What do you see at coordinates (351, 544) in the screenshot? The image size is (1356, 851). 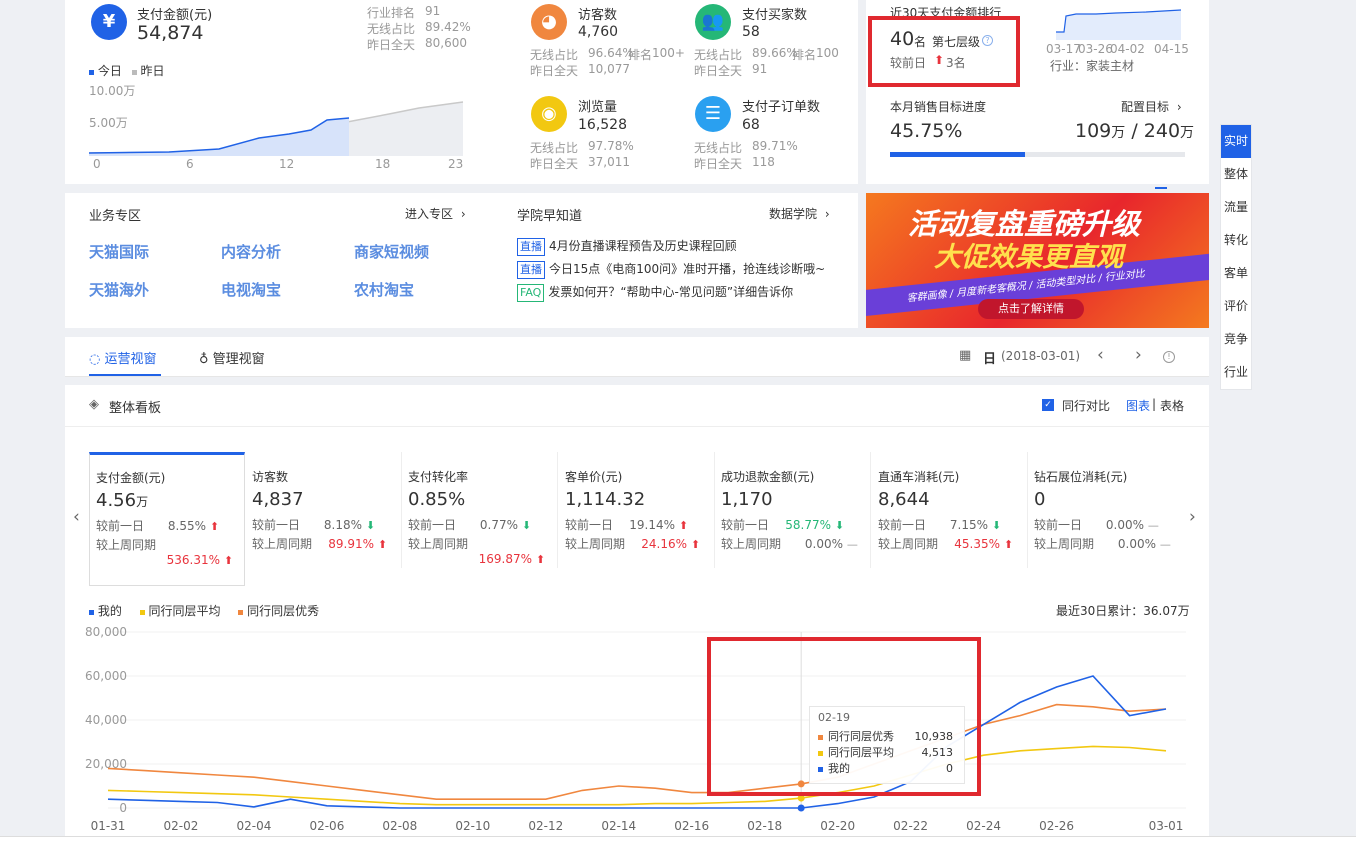 I see `kpi-week-value: 89.91%` at bounding box center [351, 544].